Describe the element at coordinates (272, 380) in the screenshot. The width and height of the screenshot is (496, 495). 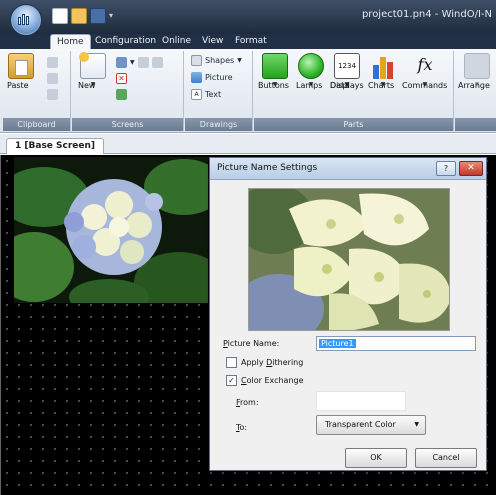
I see `color-exchange-label: Color Exchange` at that location.